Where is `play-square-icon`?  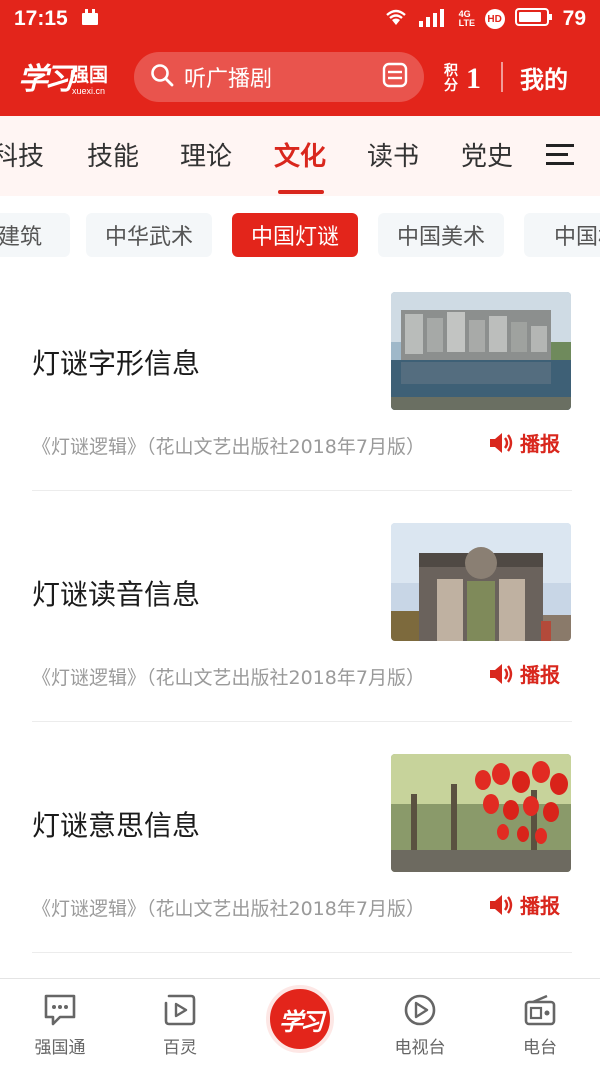 play-square-icon is located at coordinates (180, 1010).